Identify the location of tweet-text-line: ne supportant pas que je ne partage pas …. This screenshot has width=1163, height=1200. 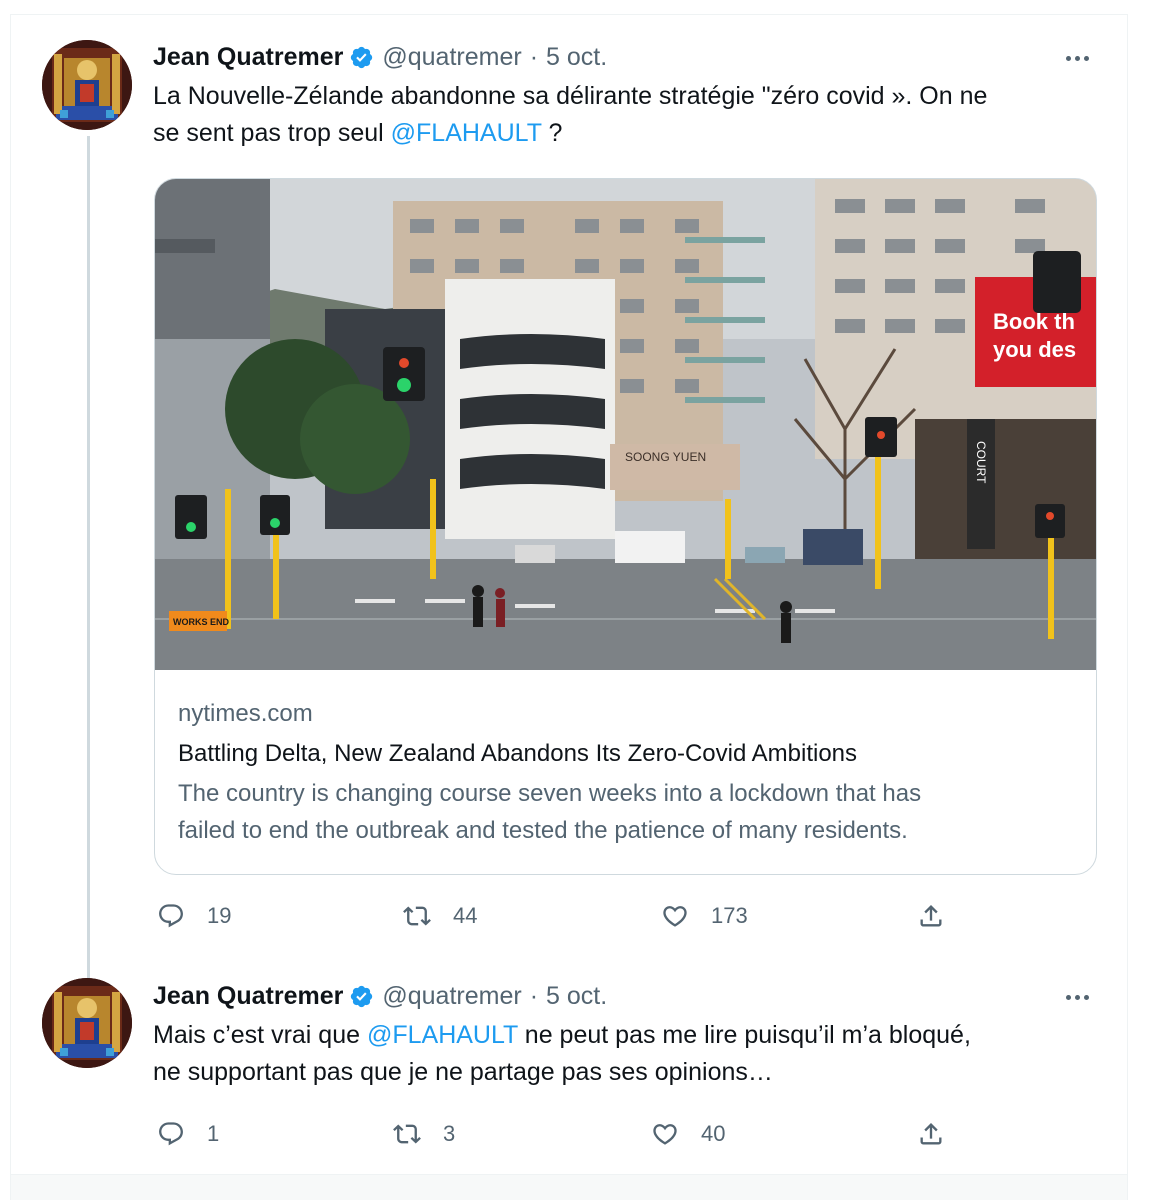
(463, 1072).